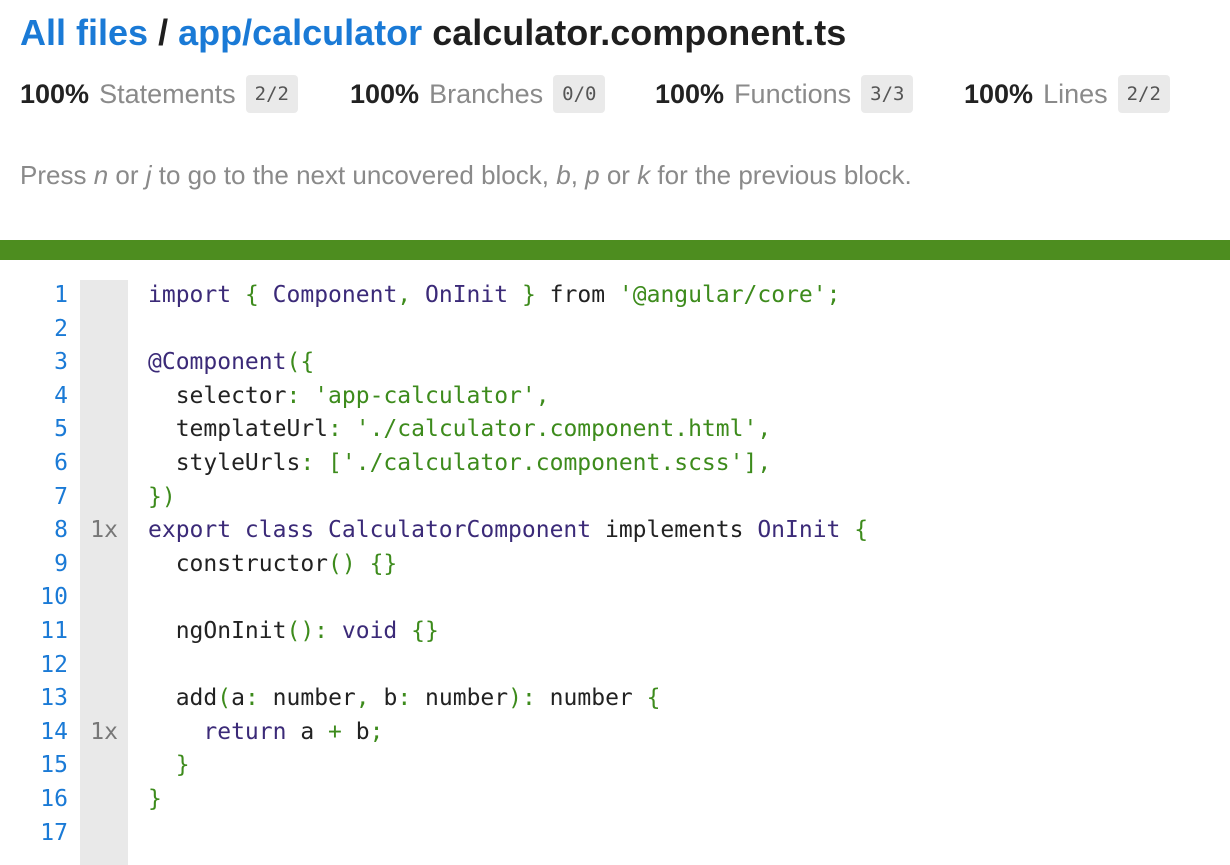 This screenshot has width=1230, height=865. Describe the element at coordinates (34, 632) in the screenshot. I see `line-number-link: 11` at that location.